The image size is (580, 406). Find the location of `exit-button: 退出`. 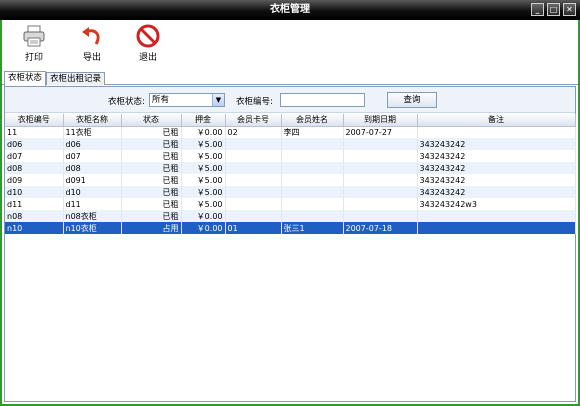

exit-button: 退出 is located at coordinates (148, 43).